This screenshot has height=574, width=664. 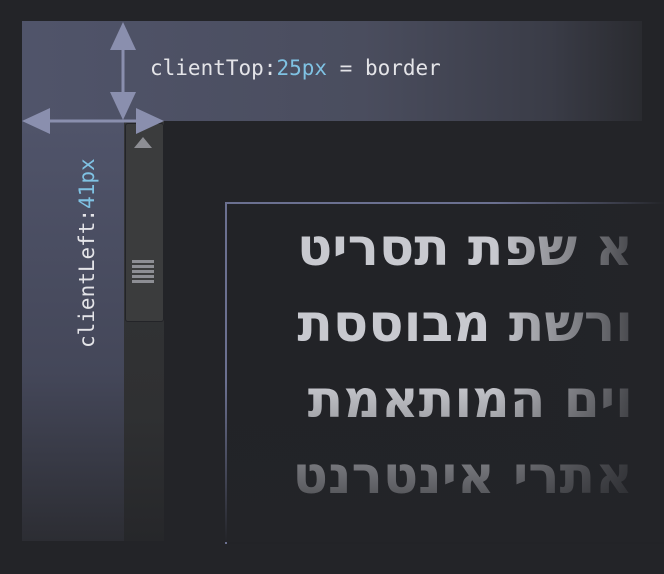 What do you see at coordinates (123, 36) in the screenshot?
I see `client-top-arrow-head-up` at bounding box center [123, 36].